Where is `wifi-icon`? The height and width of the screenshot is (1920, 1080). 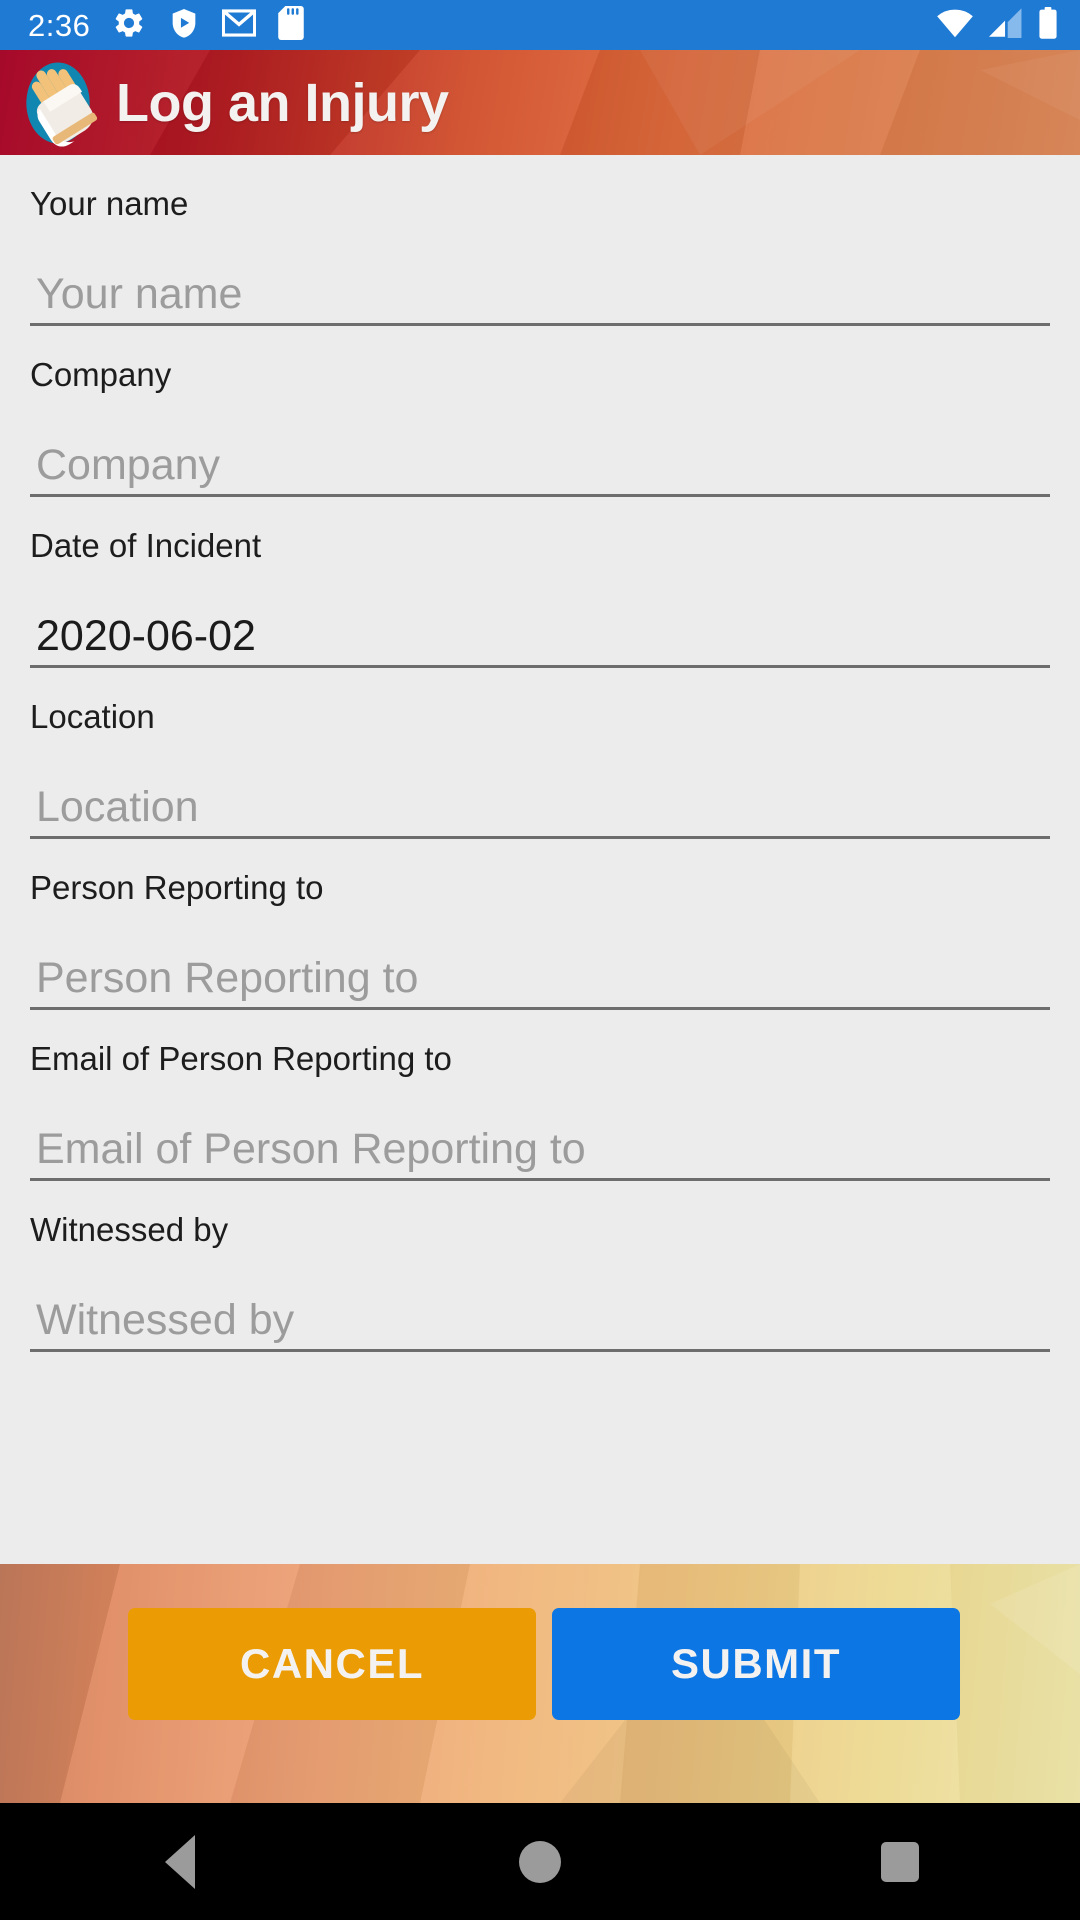 wifi-icon is located at coordinates (955, 25).